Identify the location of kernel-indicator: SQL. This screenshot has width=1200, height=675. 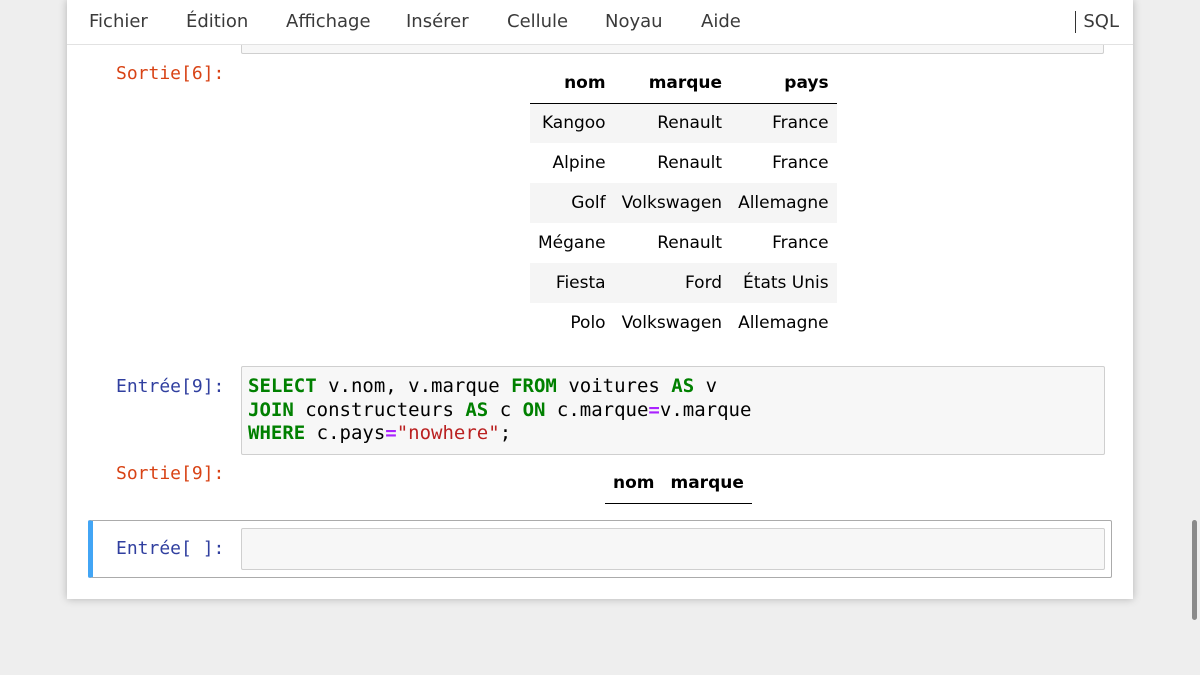
(1097, 22).